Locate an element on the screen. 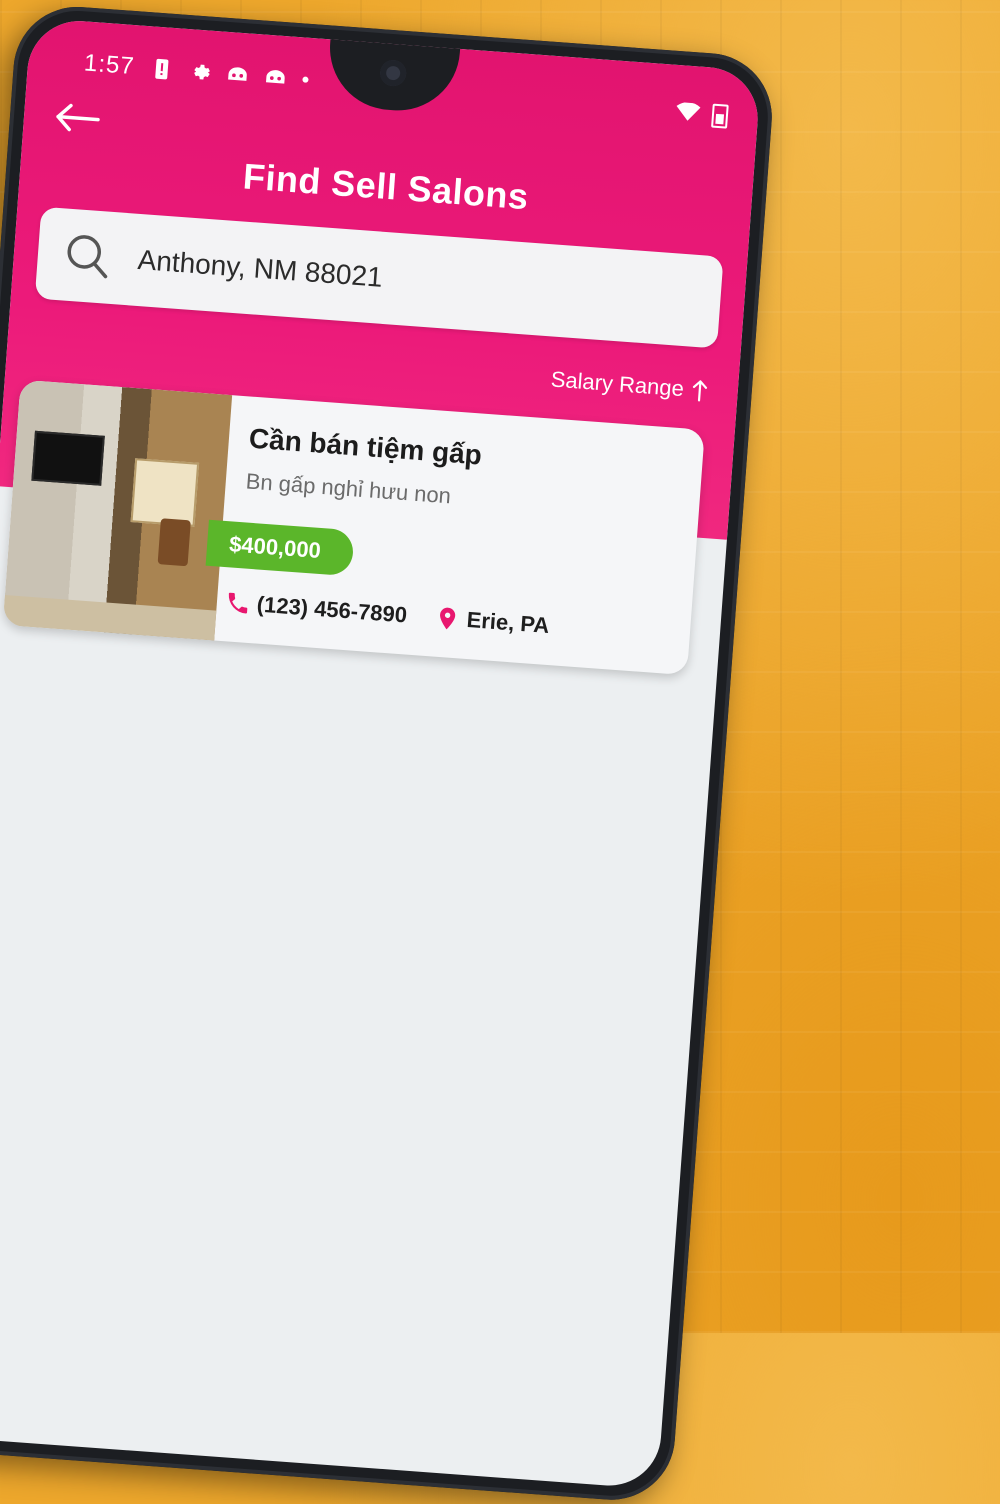 The image size is (1000, 1504). photo-cabinet is located at coordinates (165, 492).